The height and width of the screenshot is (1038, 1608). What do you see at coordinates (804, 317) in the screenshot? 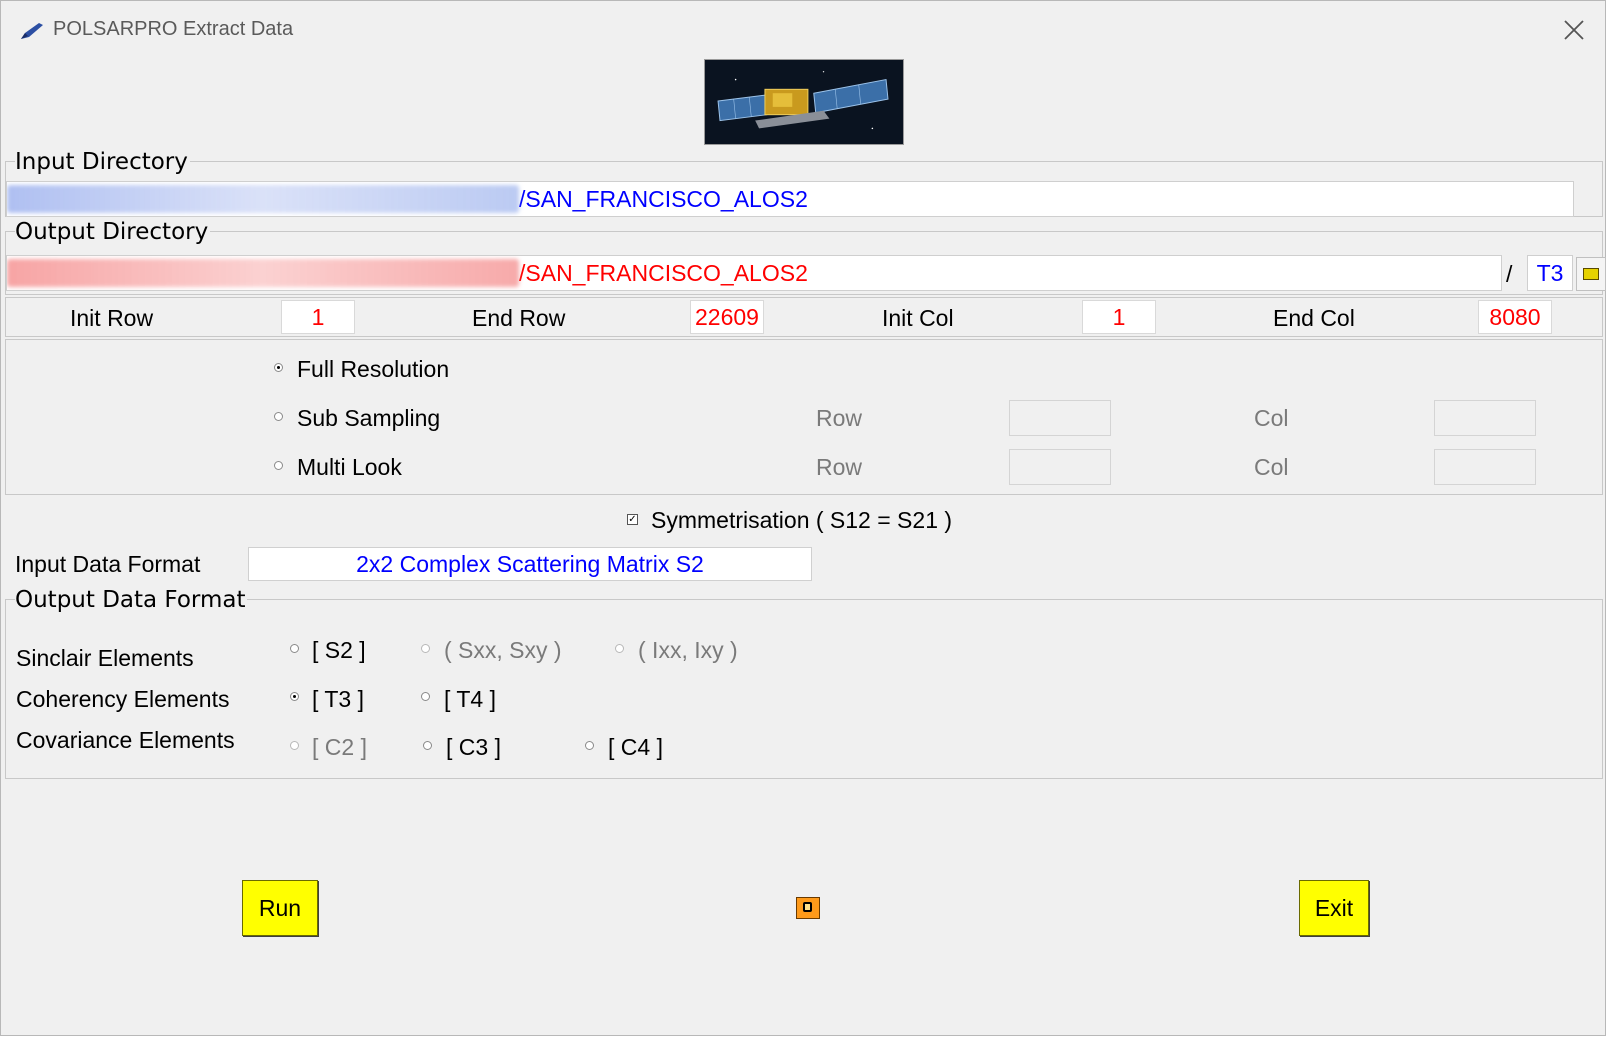
I see `row-col-bar` at bounding box center [804, 317].